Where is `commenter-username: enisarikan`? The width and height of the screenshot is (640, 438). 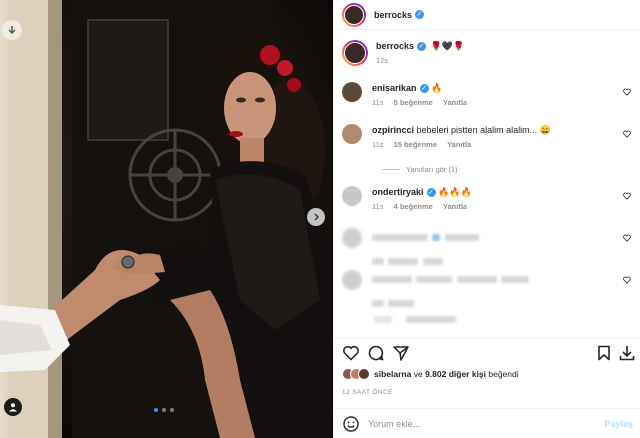
commenter-username: enisarikan is located at coordinates (394, 88).